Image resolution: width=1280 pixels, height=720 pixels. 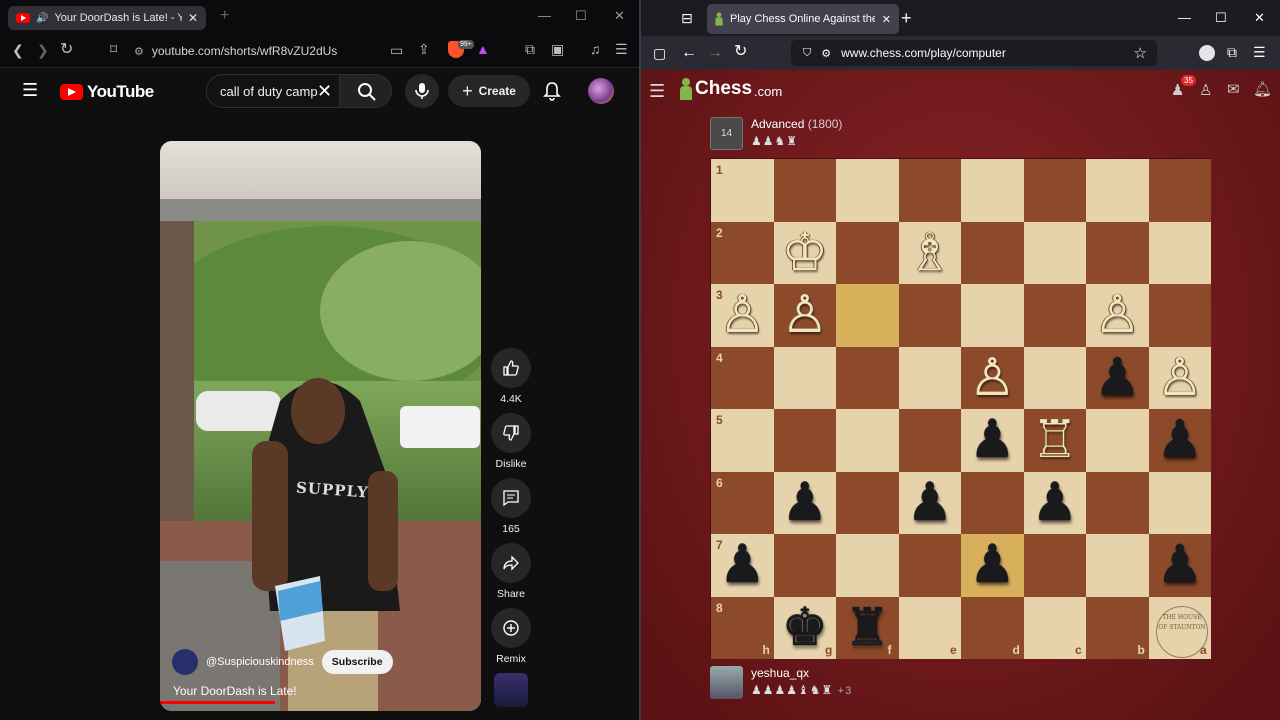 I want to click on comments-button, so click(x=511, y=498).